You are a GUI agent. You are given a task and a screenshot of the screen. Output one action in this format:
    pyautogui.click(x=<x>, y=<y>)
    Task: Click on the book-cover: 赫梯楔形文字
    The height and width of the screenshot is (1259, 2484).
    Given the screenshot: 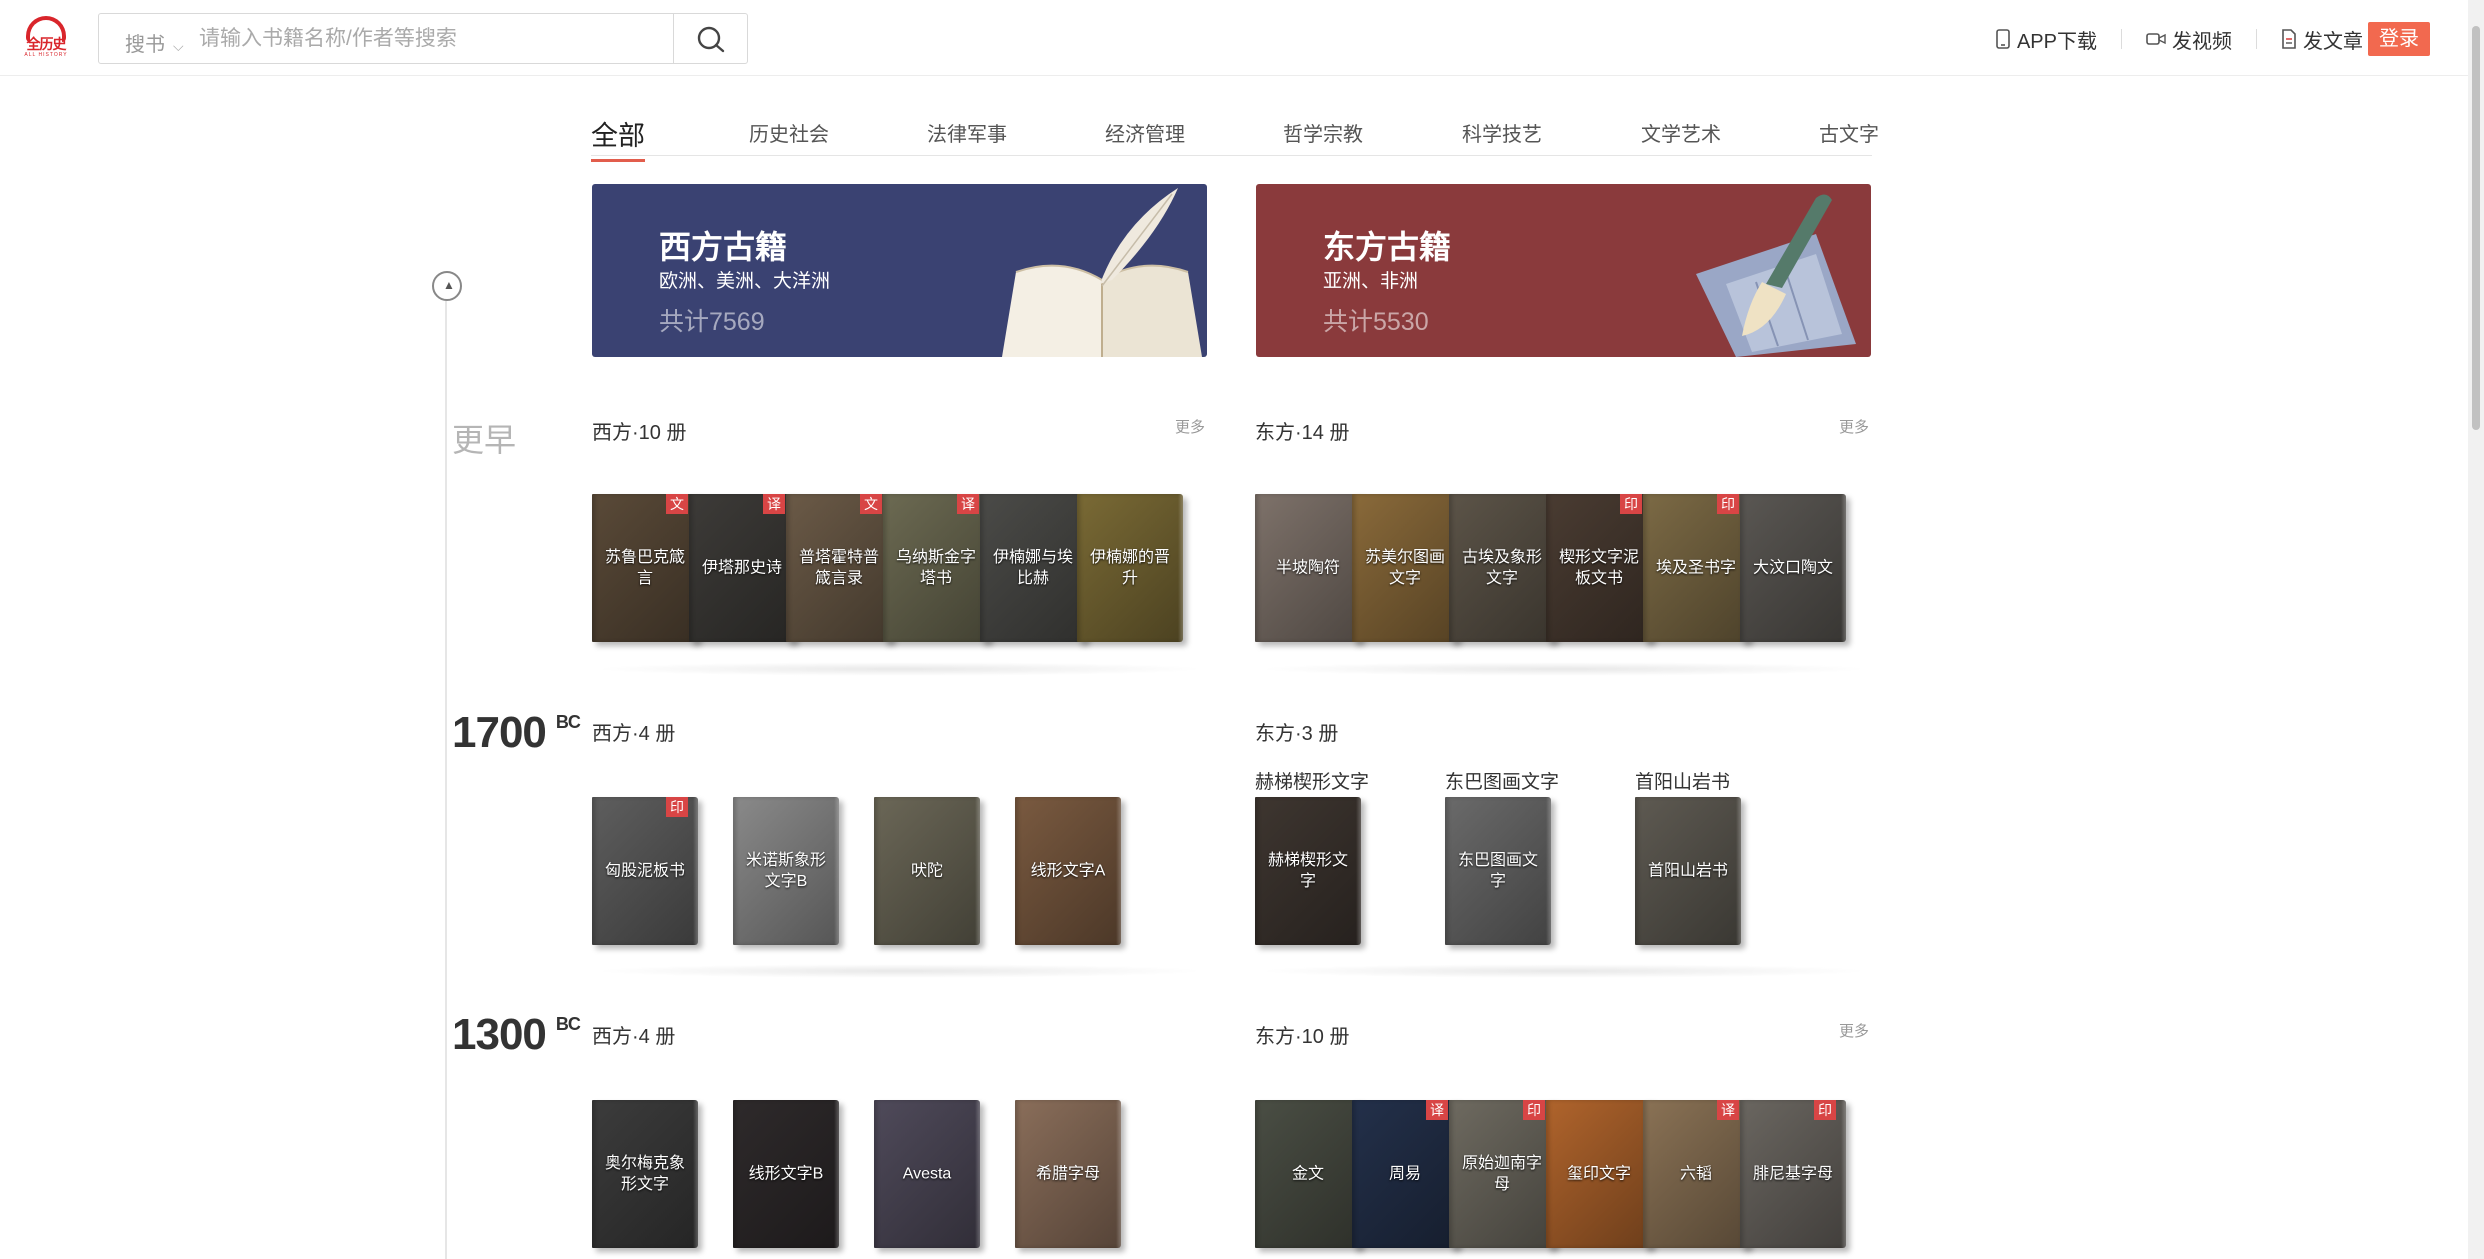 What is the action you would take?
    pyautogui.click(x=1308, y=871)
    